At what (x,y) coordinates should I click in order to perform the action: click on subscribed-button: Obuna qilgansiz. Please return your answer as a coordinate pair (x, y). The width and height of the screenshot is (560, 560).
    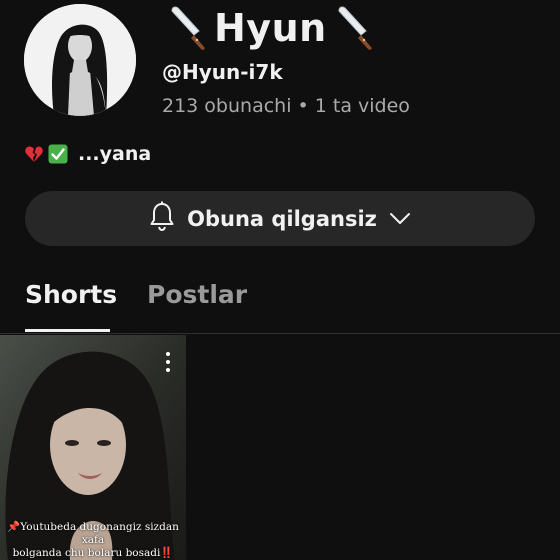
    Looking at the image, I should click on (280, 218).